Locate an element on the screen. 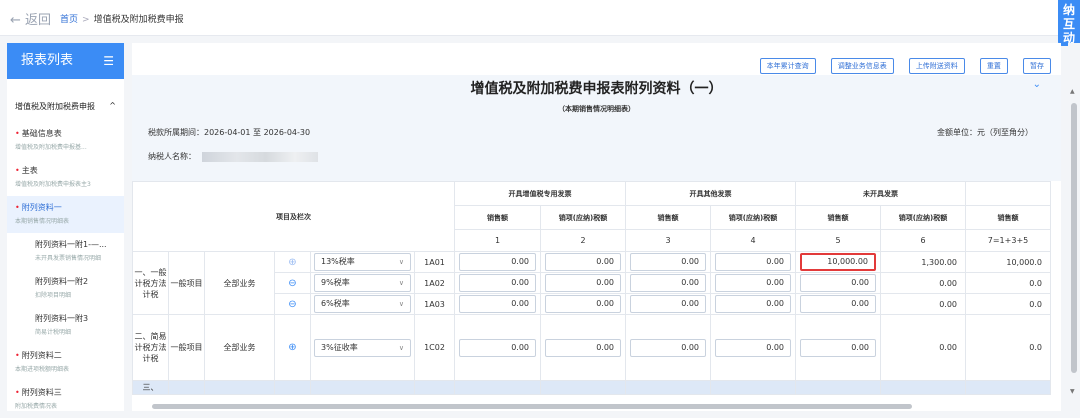 The height and width of the screenshot is (418, 1080). annual-cumulative-query-button: 本年累计查询 is located at coordinates (787, 66).